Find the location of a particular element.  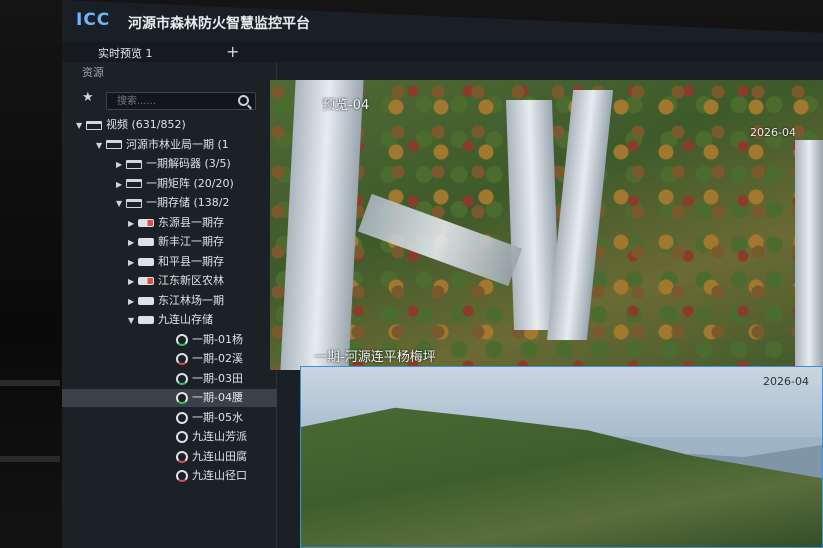

tree-node-label: 九连山芳派 is located at coordinates (219, 436).